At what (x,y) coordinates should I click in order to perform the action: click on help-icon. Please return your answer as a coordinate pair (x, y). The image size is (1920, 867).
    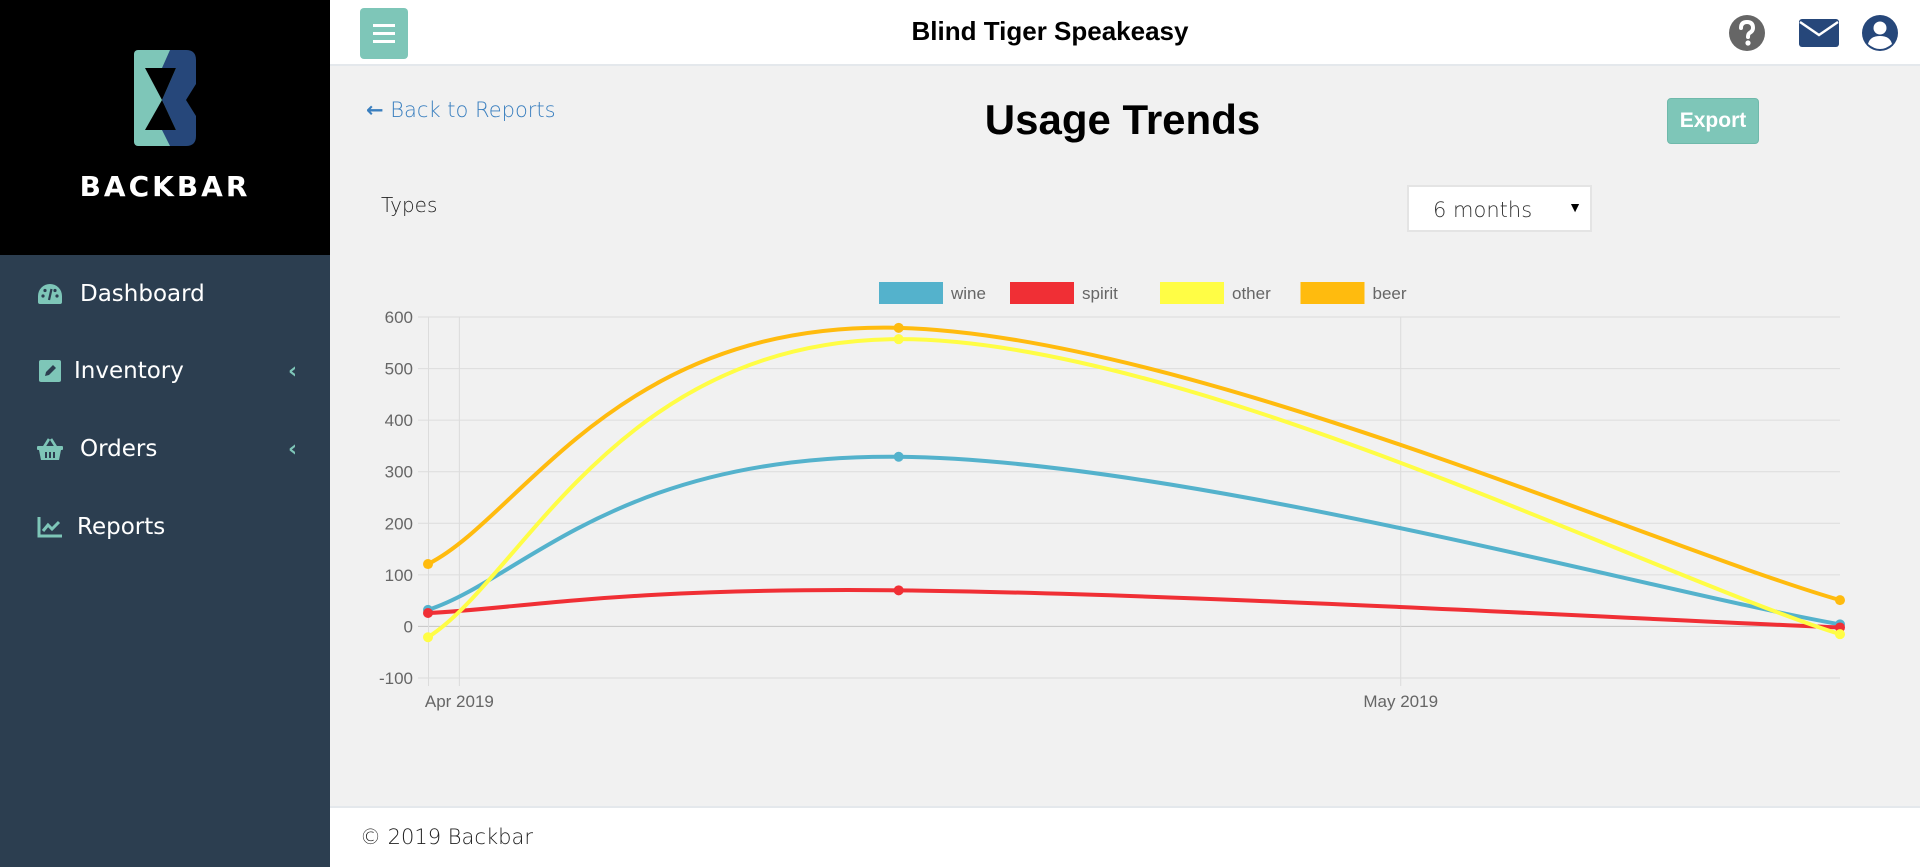
    Looking at the image, I should click on (1747, 33).